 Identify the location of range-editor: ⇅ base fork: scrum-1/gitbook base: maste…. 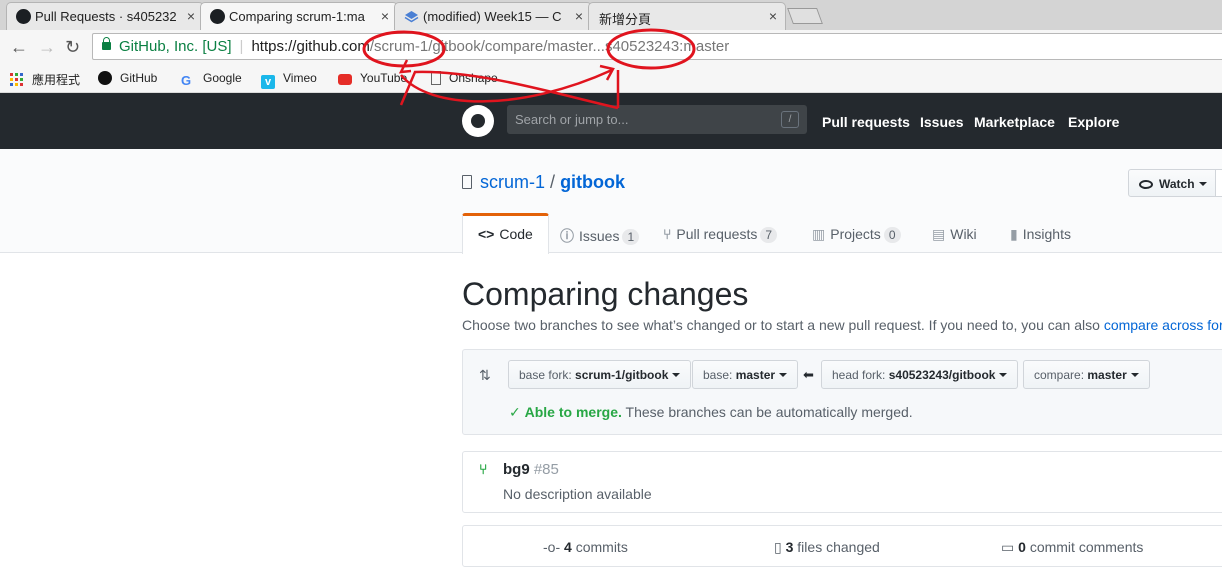
(842, 392).